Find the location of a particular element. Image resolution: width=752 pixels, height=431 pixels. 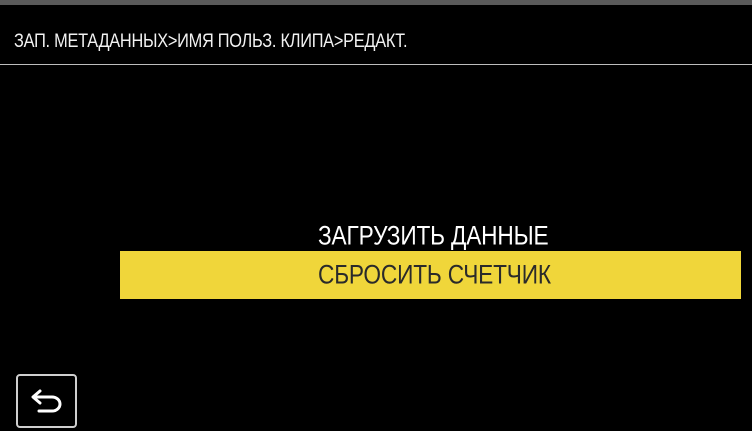

menu-item-label: ЗАГРУЗИТЬ ДАННЫЕ is located at coordinates (433, 235).